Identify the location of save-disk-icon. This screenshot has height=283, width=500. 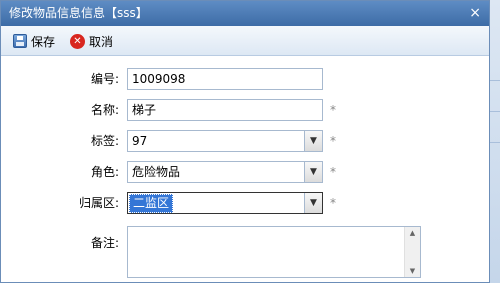
(20, 41).